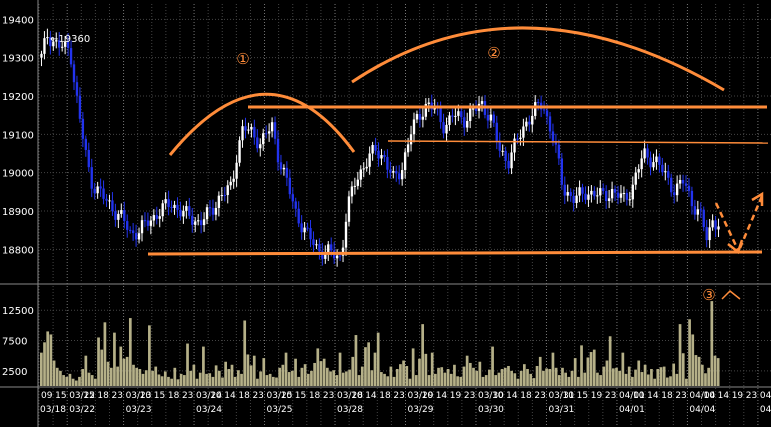 Image resolution: width=771 pixels, height=427 pixels. I want to click on y-tick-label: 19100, so click(18, 135).